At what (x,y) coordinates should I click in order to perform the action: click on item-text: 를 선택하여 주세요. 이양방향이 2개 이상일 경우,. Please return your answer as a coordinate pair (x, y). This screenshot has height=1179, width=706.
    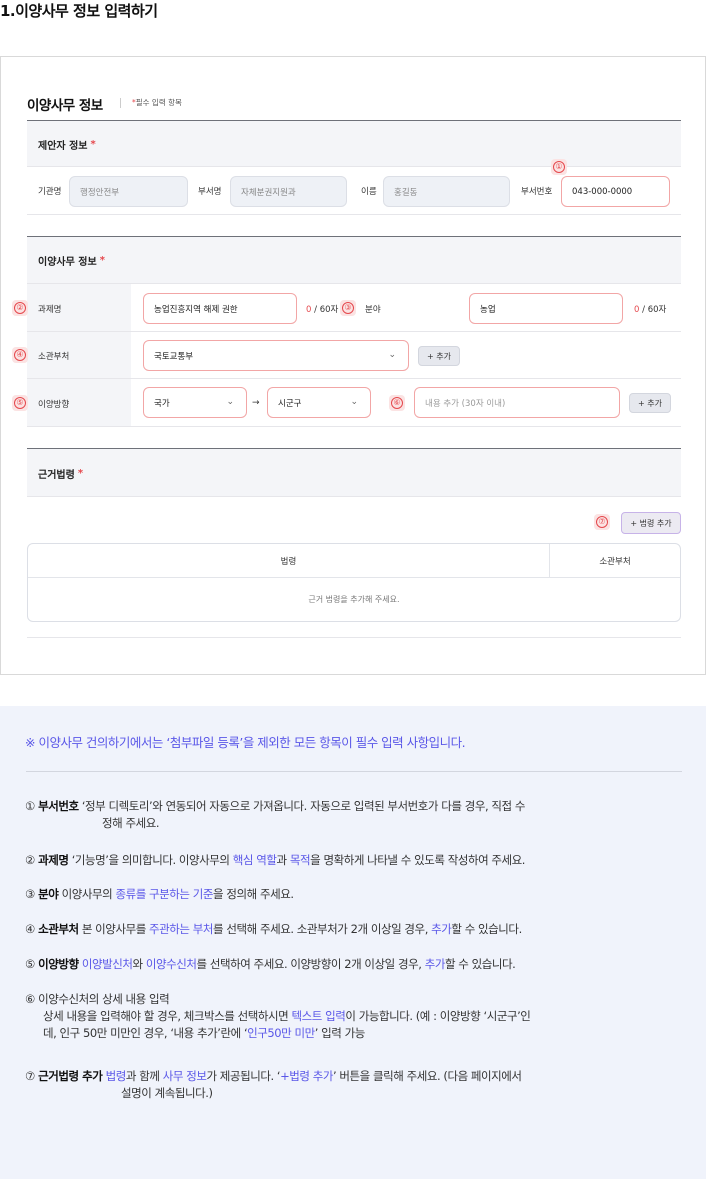
    Looking at the image, I should click on (310, 964).